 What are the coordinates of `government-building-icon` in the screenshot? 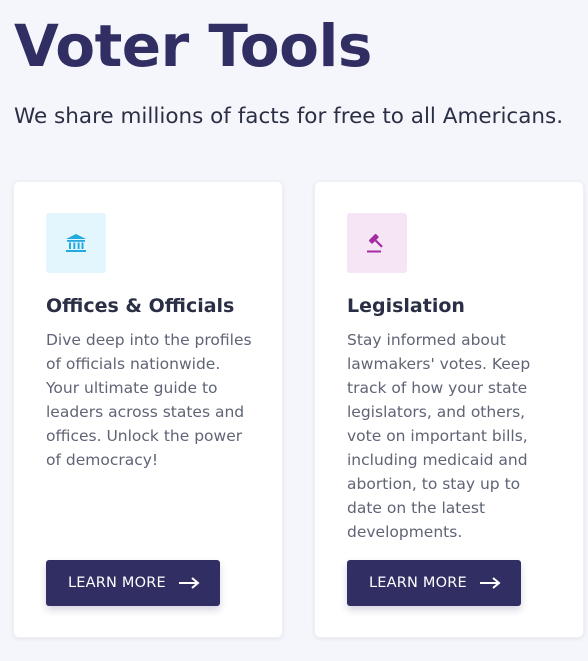 It's located at (76, 243).